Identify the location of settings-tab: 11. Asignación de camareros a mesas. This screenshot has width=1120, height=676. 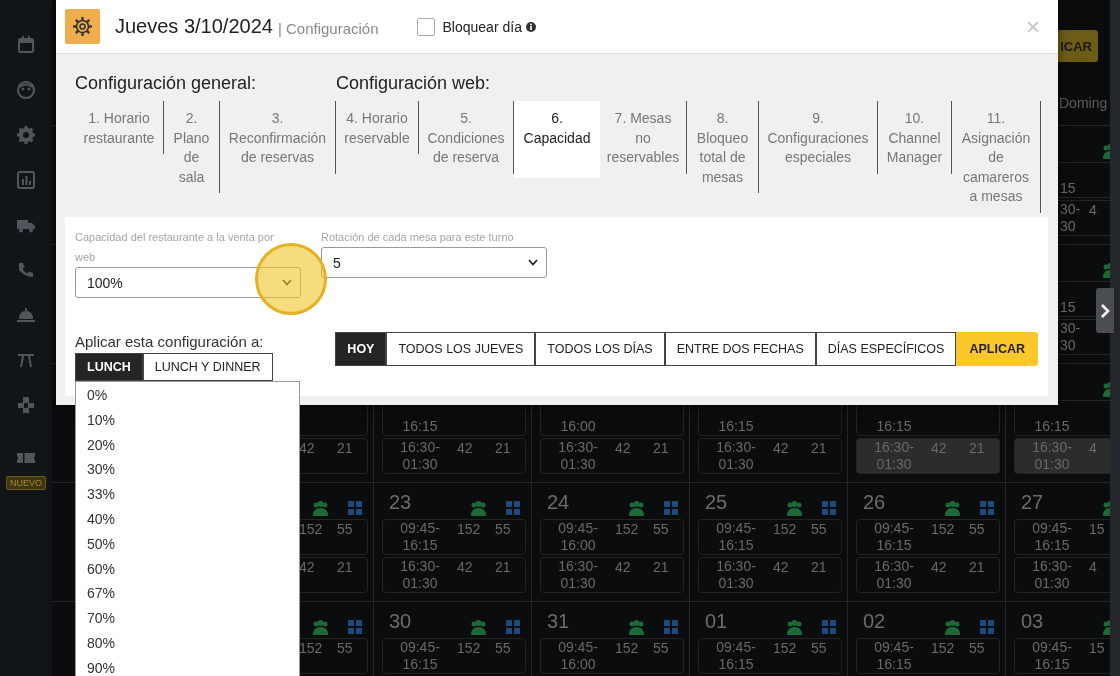
(996, 157).